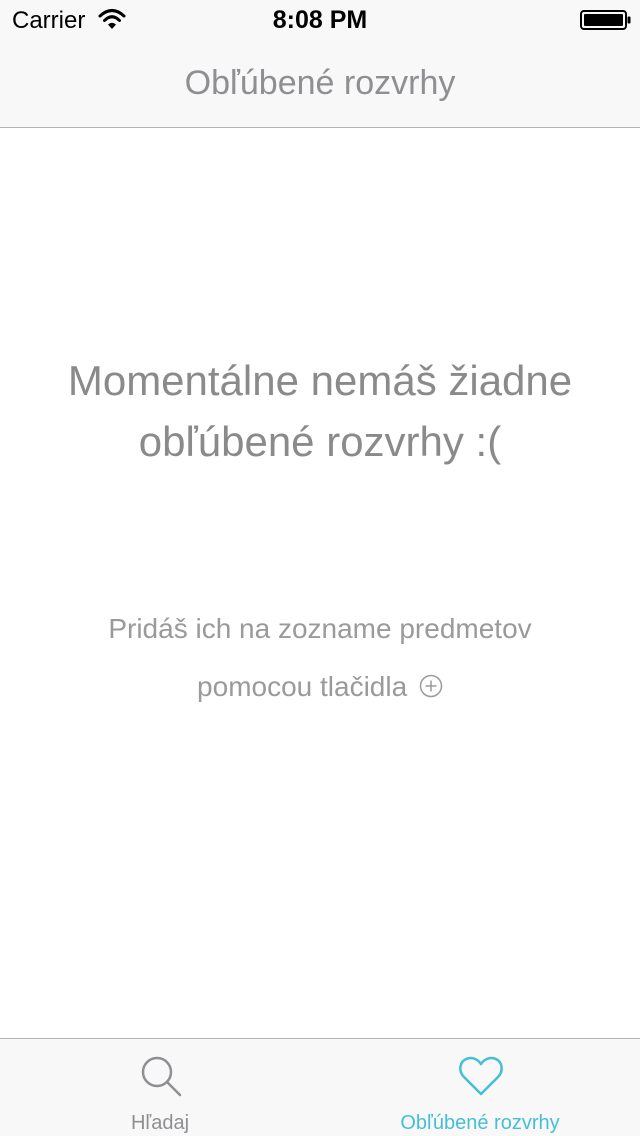 The image size is (640, 1136). Describe the element at coordinates (161, 1076) in the screenshot. I see `search-icon` at that location.